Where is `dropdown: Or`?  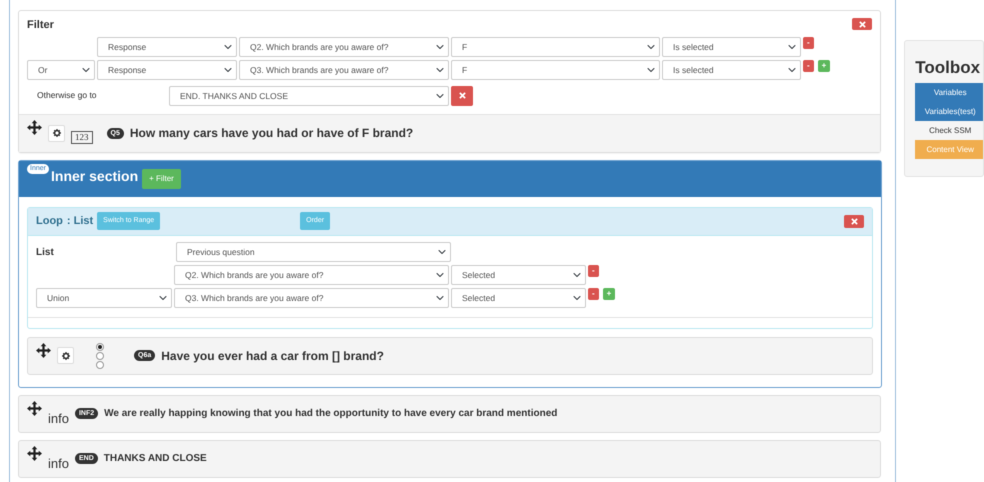 dropdown: Or is located at coordinates (61, 70).